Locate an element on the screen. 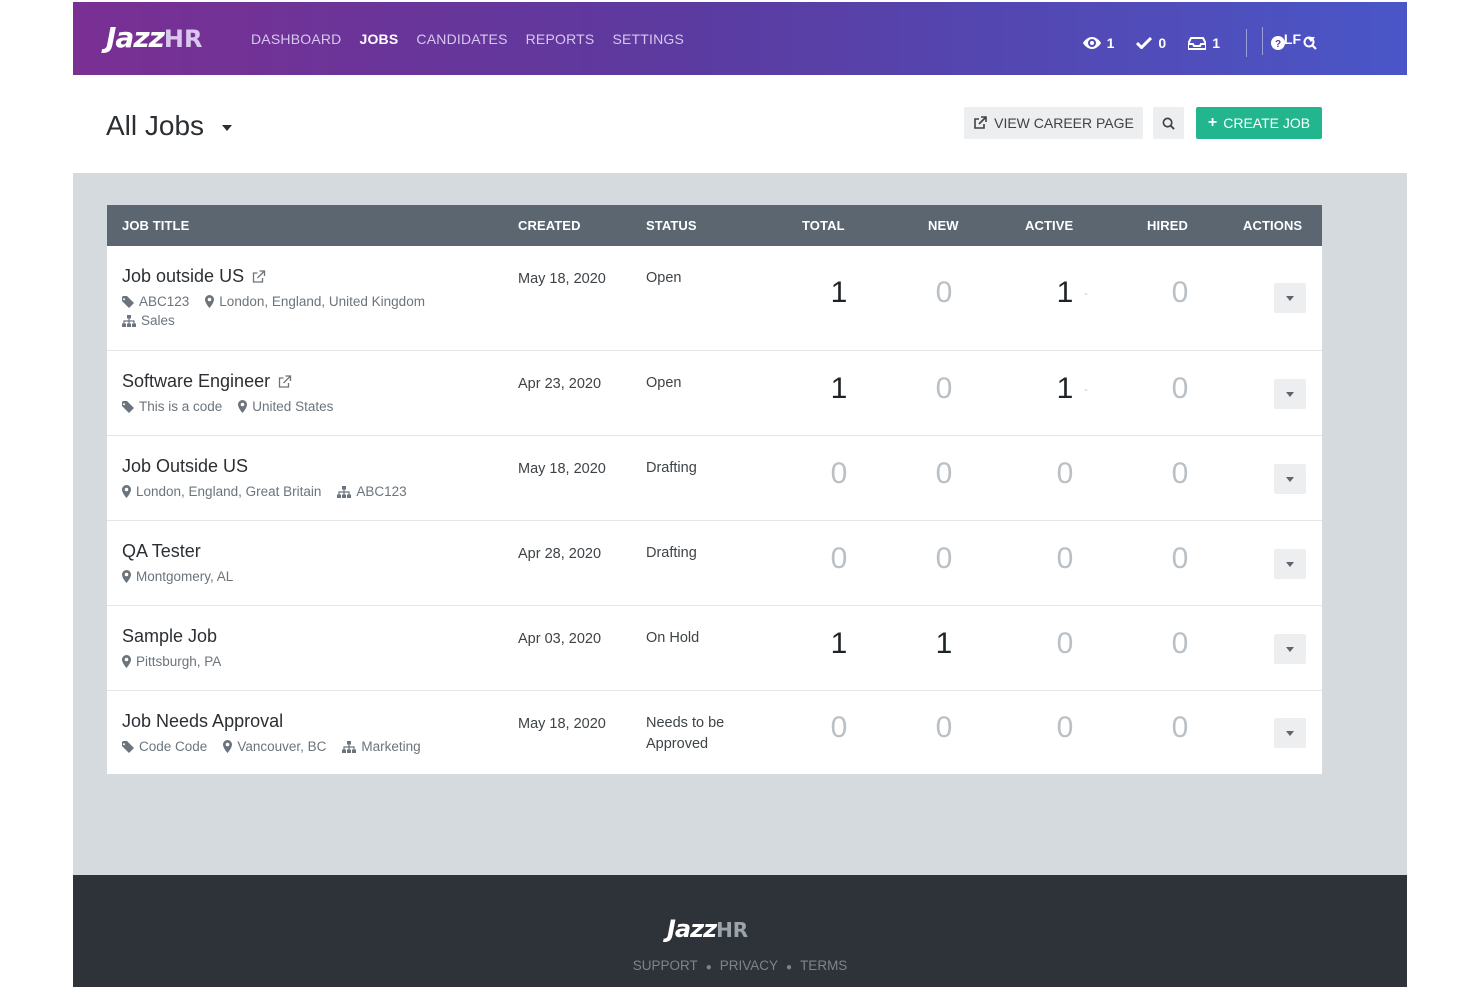  footer-terms-link: TERMS is located at coordinates (823, 965).